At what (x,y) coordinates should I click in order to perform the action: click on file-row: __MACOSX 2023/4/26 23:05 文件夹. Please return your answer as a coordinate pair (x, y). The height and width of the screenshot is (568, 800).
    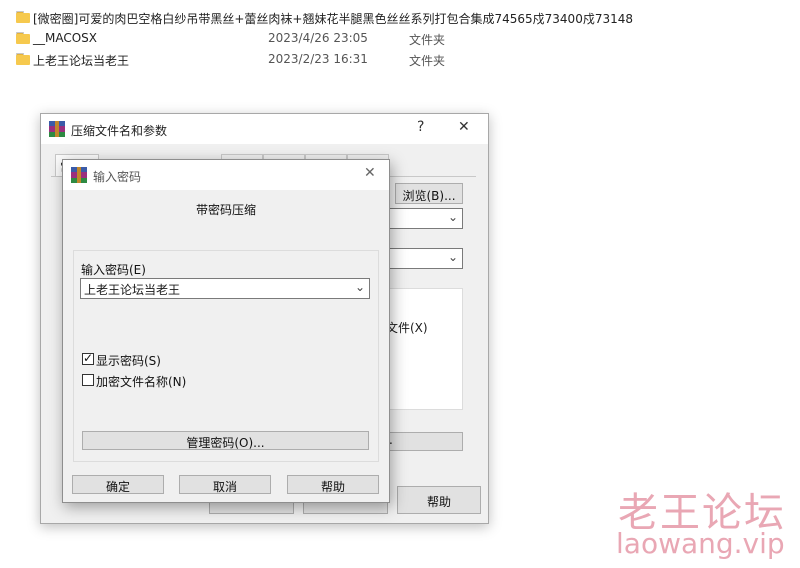
    Looking at the image, I should click on (400, 39).